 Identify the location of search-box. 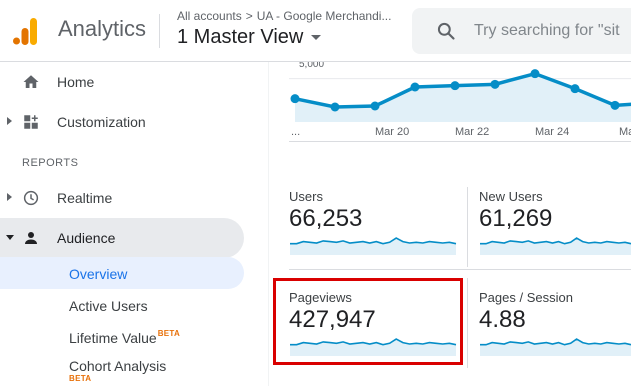
(521, 31).